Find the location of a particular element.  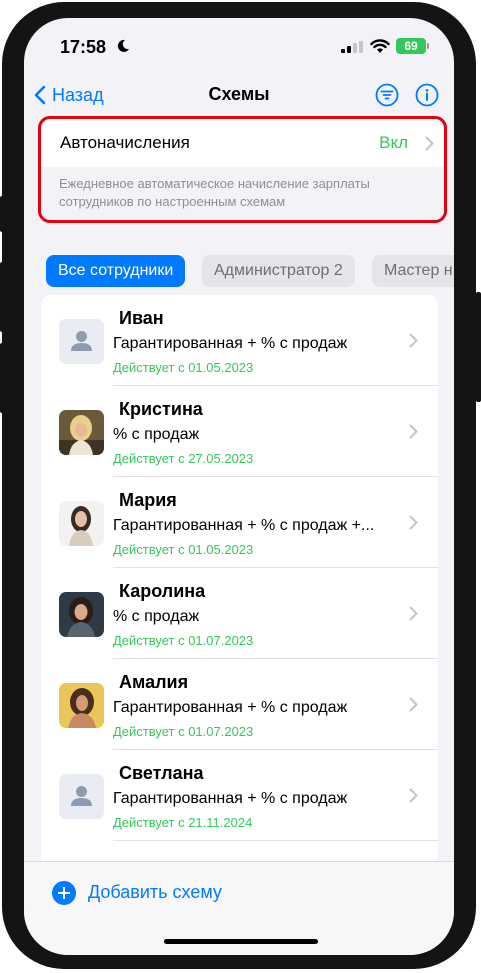

employee-since: Действует с 21.11.2024 is located at coordinates (183, 822).